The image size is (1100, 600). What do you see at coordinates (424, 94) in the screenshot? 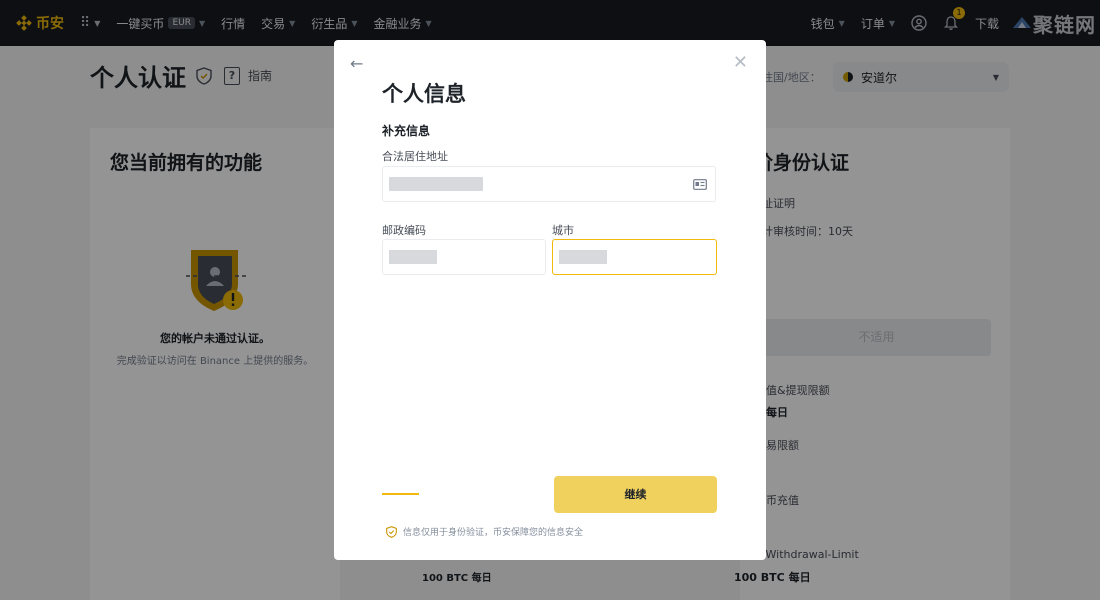
I see `dialog-title: 个人信息` at bounding box center [424, 94].